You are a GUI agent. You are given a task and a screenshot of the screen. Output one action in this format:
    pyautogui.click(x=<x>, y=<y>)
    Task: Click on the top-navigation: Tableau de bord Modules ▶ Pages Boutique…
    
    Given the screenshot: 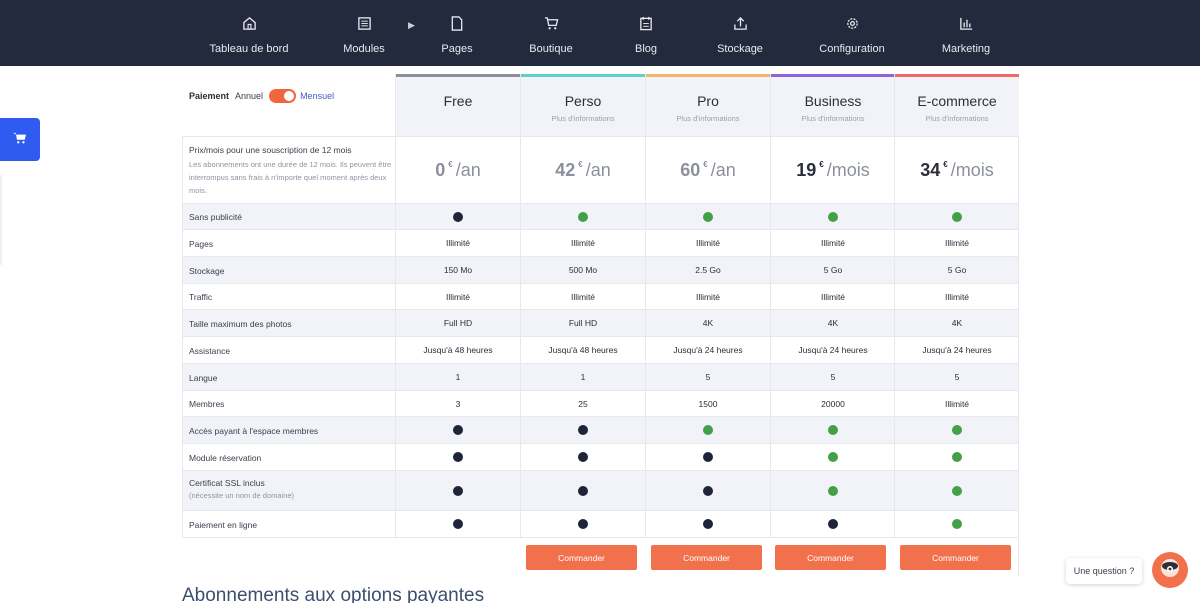 What is the action you would take?
    pyautogui.click(x=600, y=33)
    